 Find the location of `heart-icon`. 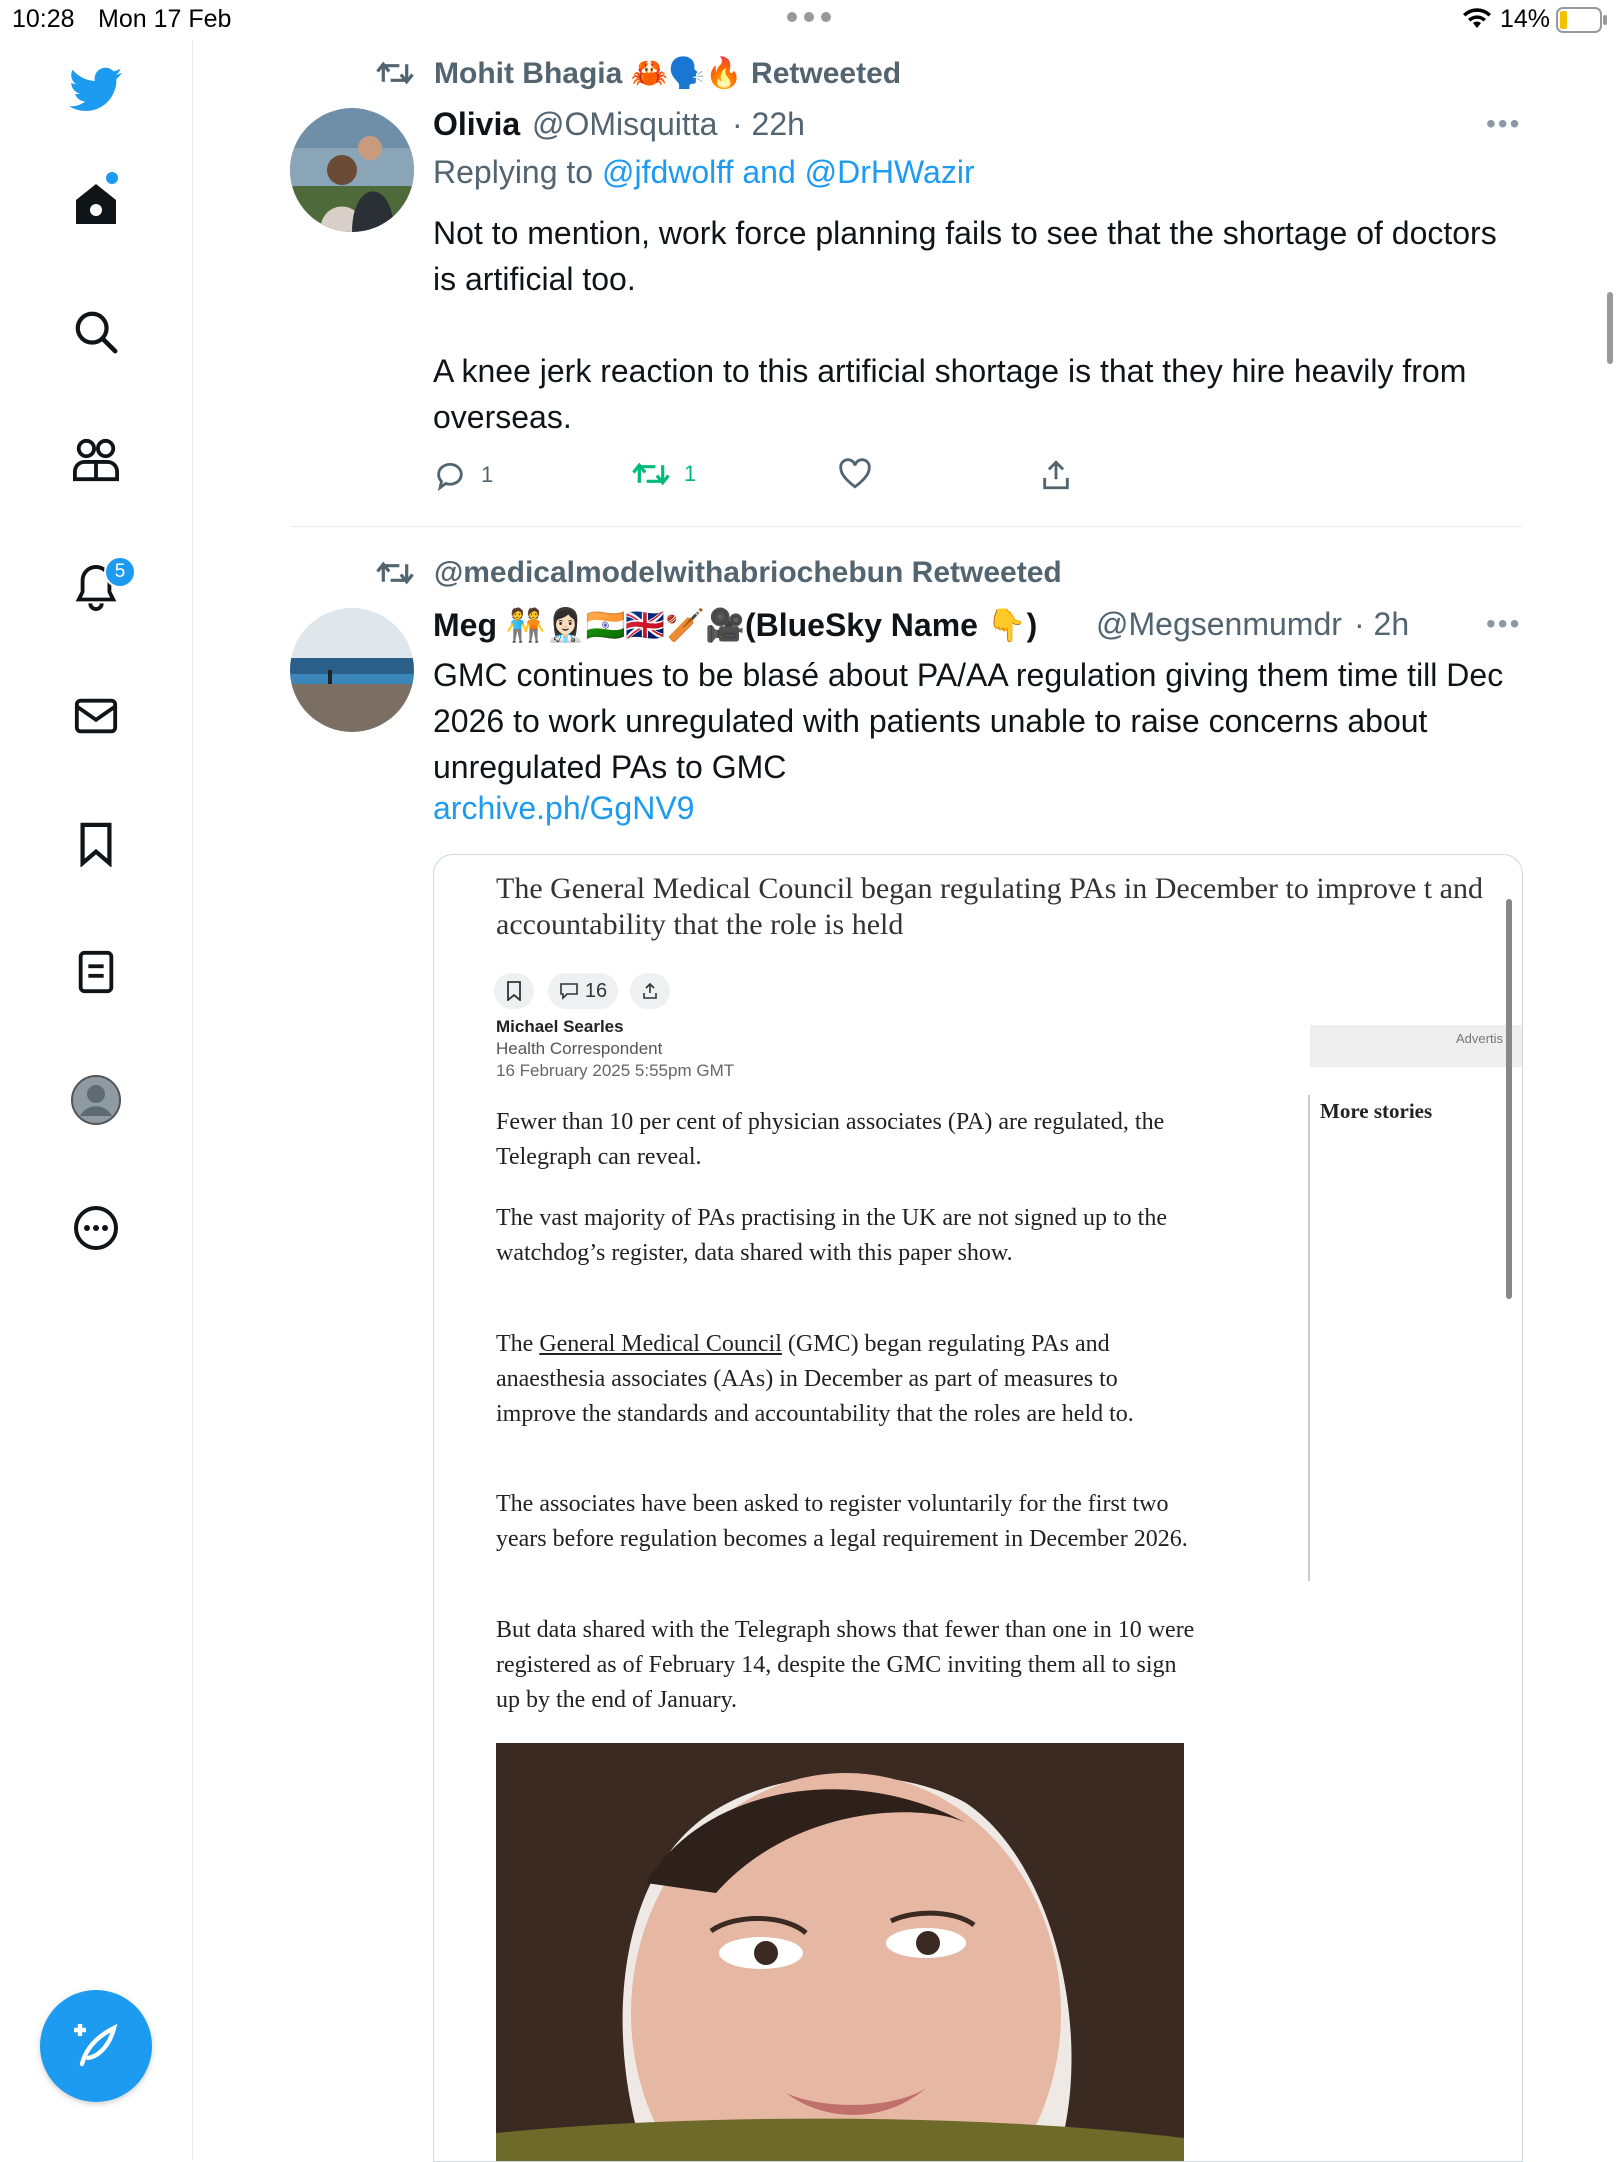

heart-icon is located at coordinates (855, 473).